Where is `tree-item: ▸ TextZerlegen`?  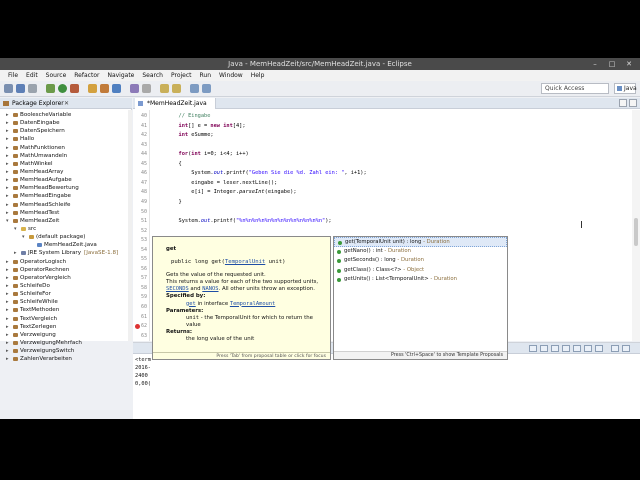 tree-item: ▸ TextZerlegen is located at coordinates (66, 327).